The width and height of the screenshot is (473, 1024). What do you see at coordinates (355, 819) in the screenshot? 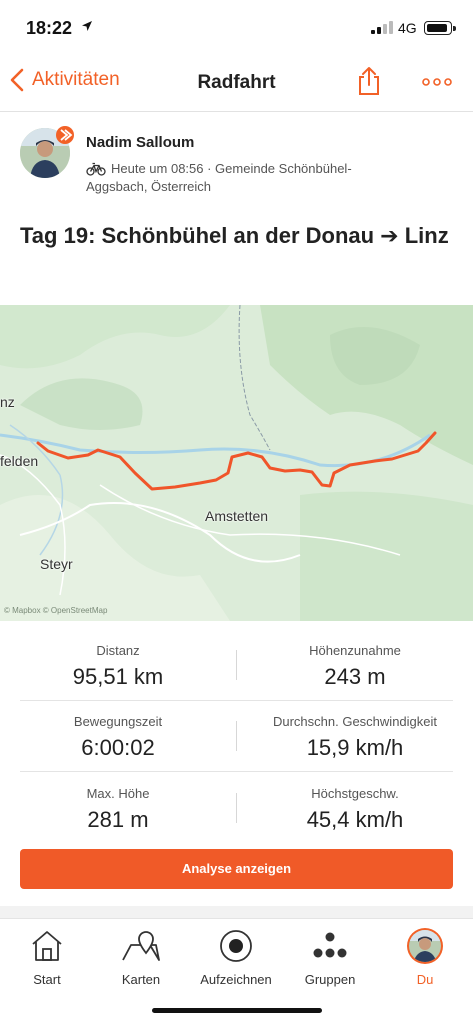
I see `stat-value: 45,4 km/h` at bounding box center [355, 819].